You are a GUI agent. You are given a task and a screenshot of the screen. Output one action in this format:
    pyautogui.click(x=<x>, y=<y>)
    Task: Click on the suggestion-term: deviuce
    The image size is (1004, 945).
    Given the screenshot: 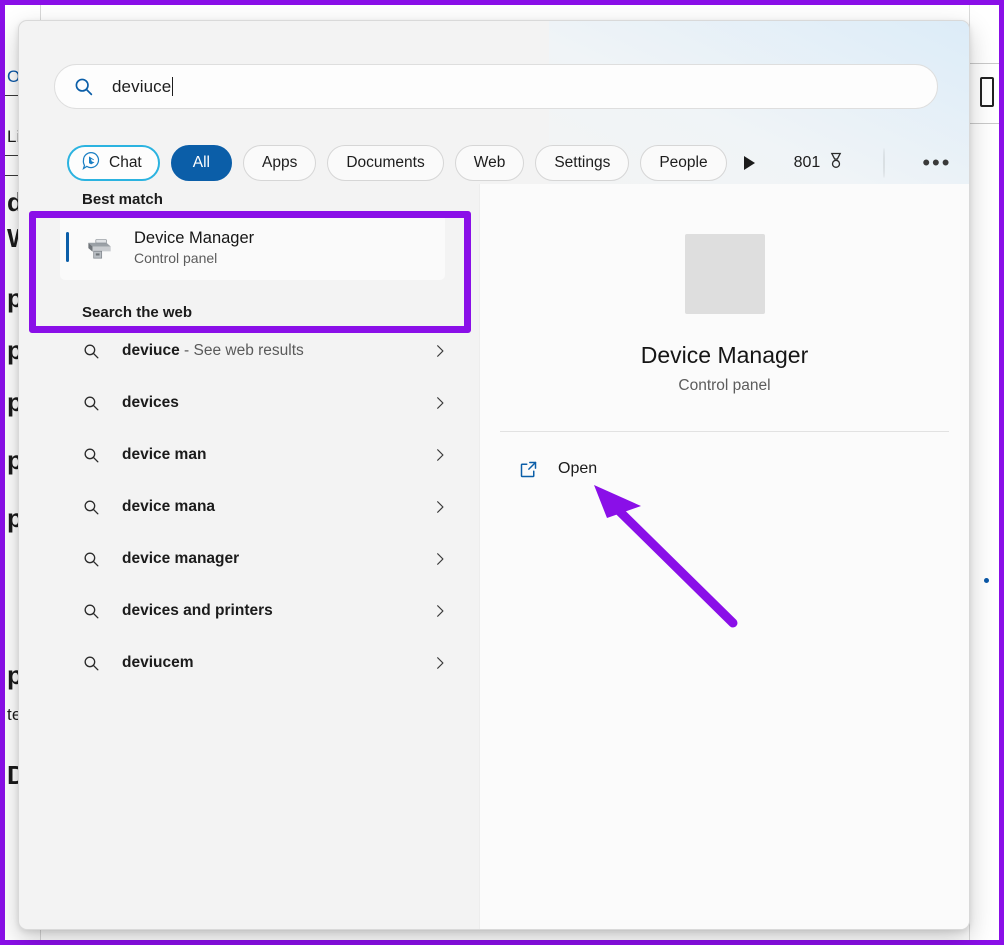 What is the action you would take?
    pyautogui.click(x=151, y=350)
    